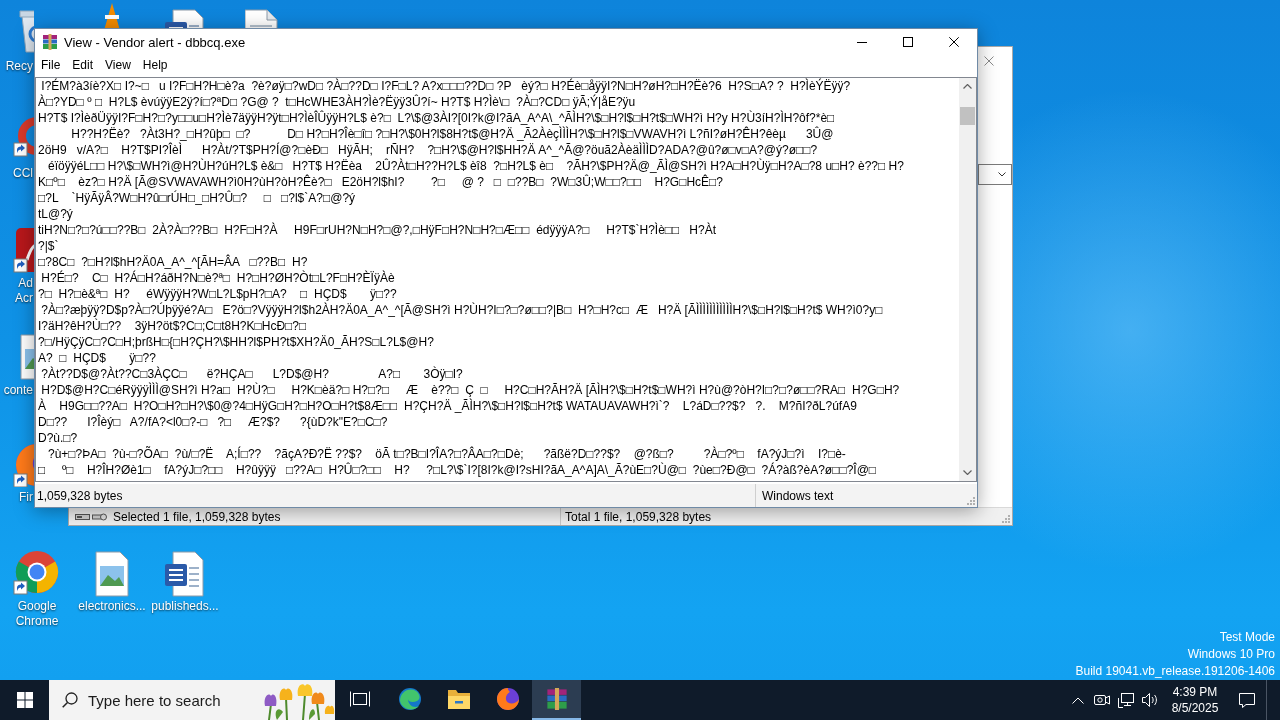  Describe the element at coordinates (97, 358) in the screenshot. I see `text-line: A? □ HÇD$ ÿ□??` at that location.